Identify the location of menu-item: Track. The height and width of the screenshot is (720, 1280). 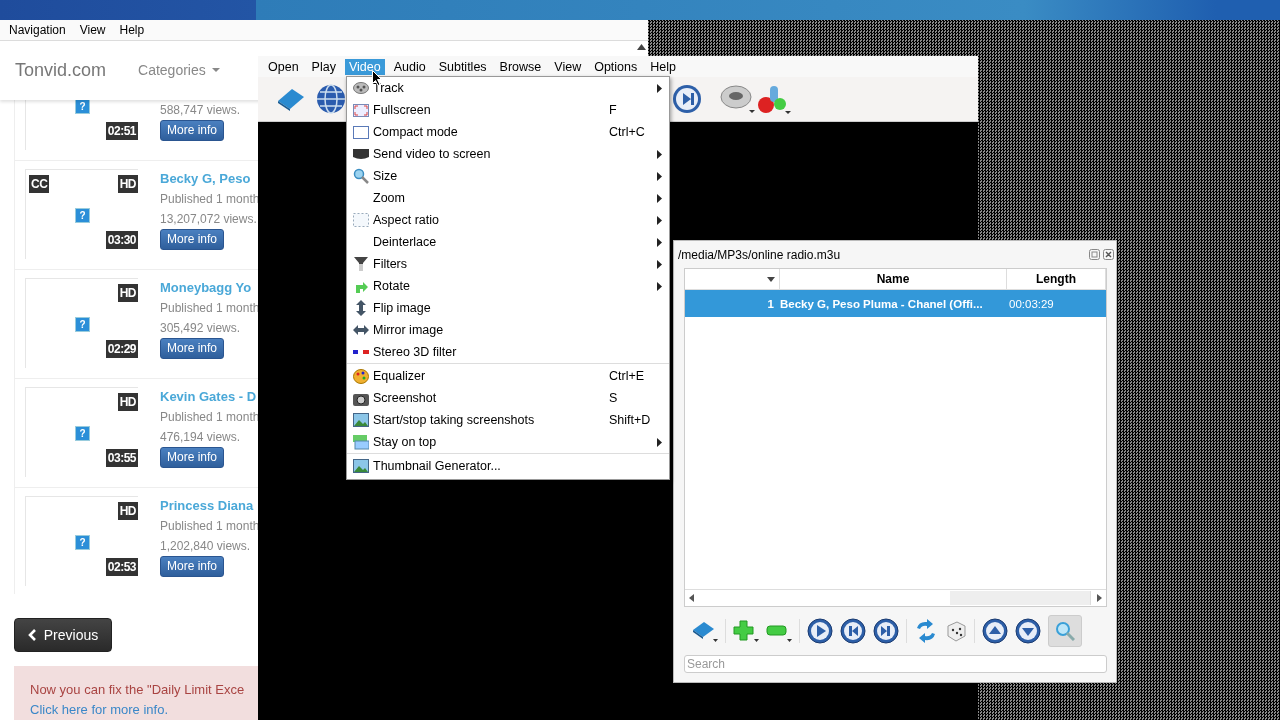
(508, 88).